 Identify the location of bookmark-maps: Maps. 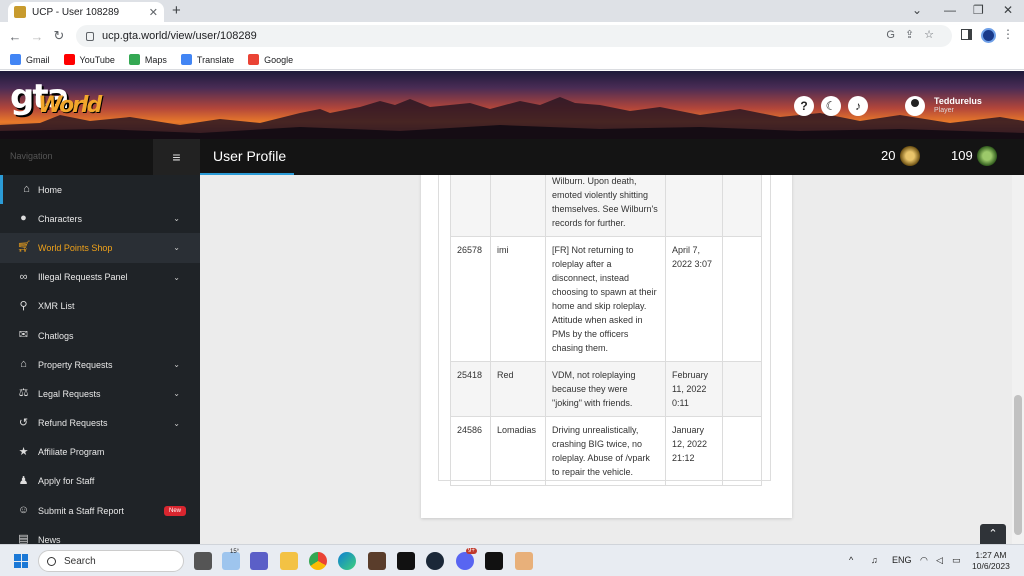
(147, 59).